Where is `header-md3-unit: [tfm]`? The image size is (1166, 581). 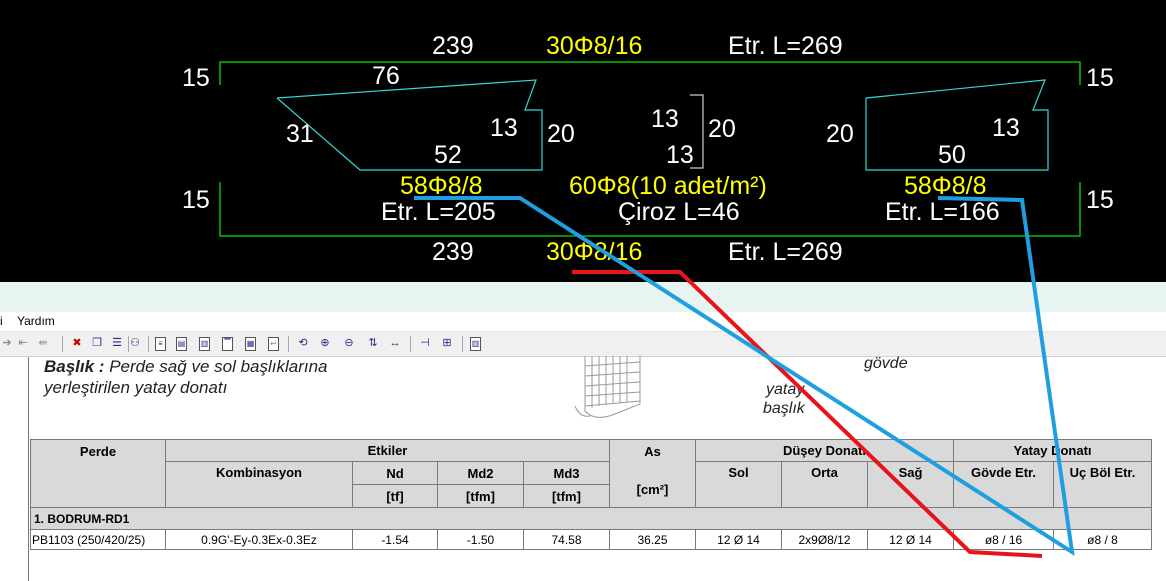
header-md3-unit: [tfm] is located at coordinates (566, 496).